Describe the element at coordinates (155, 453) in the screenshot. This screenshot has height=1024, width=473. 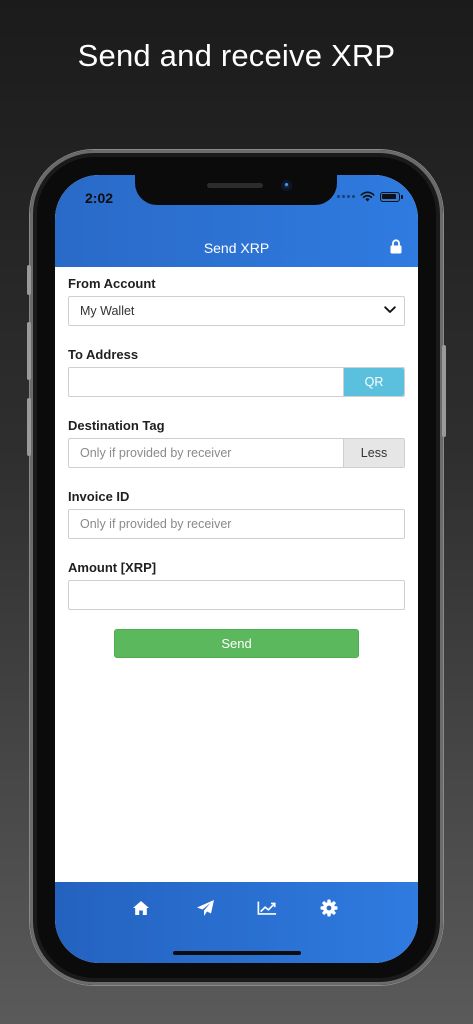
I see `destination-tag-input: Only if provided by receiver` at that location.